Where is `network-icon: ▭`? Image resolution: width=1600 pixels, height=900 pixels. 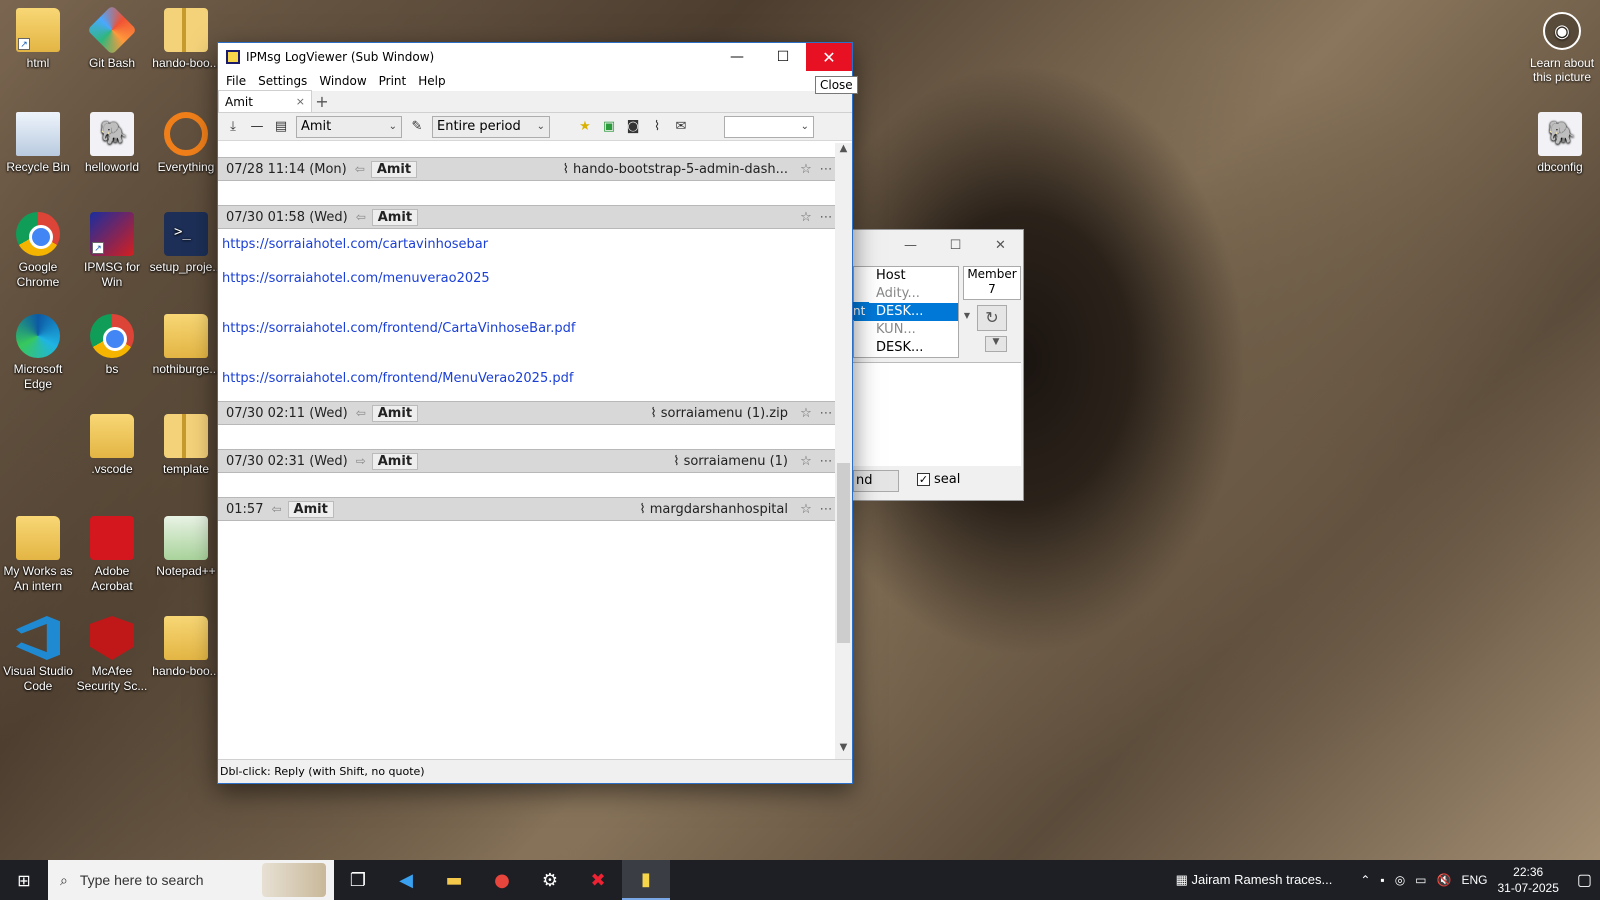
network-icon: ▭ is located at coordinates (1420, 880).